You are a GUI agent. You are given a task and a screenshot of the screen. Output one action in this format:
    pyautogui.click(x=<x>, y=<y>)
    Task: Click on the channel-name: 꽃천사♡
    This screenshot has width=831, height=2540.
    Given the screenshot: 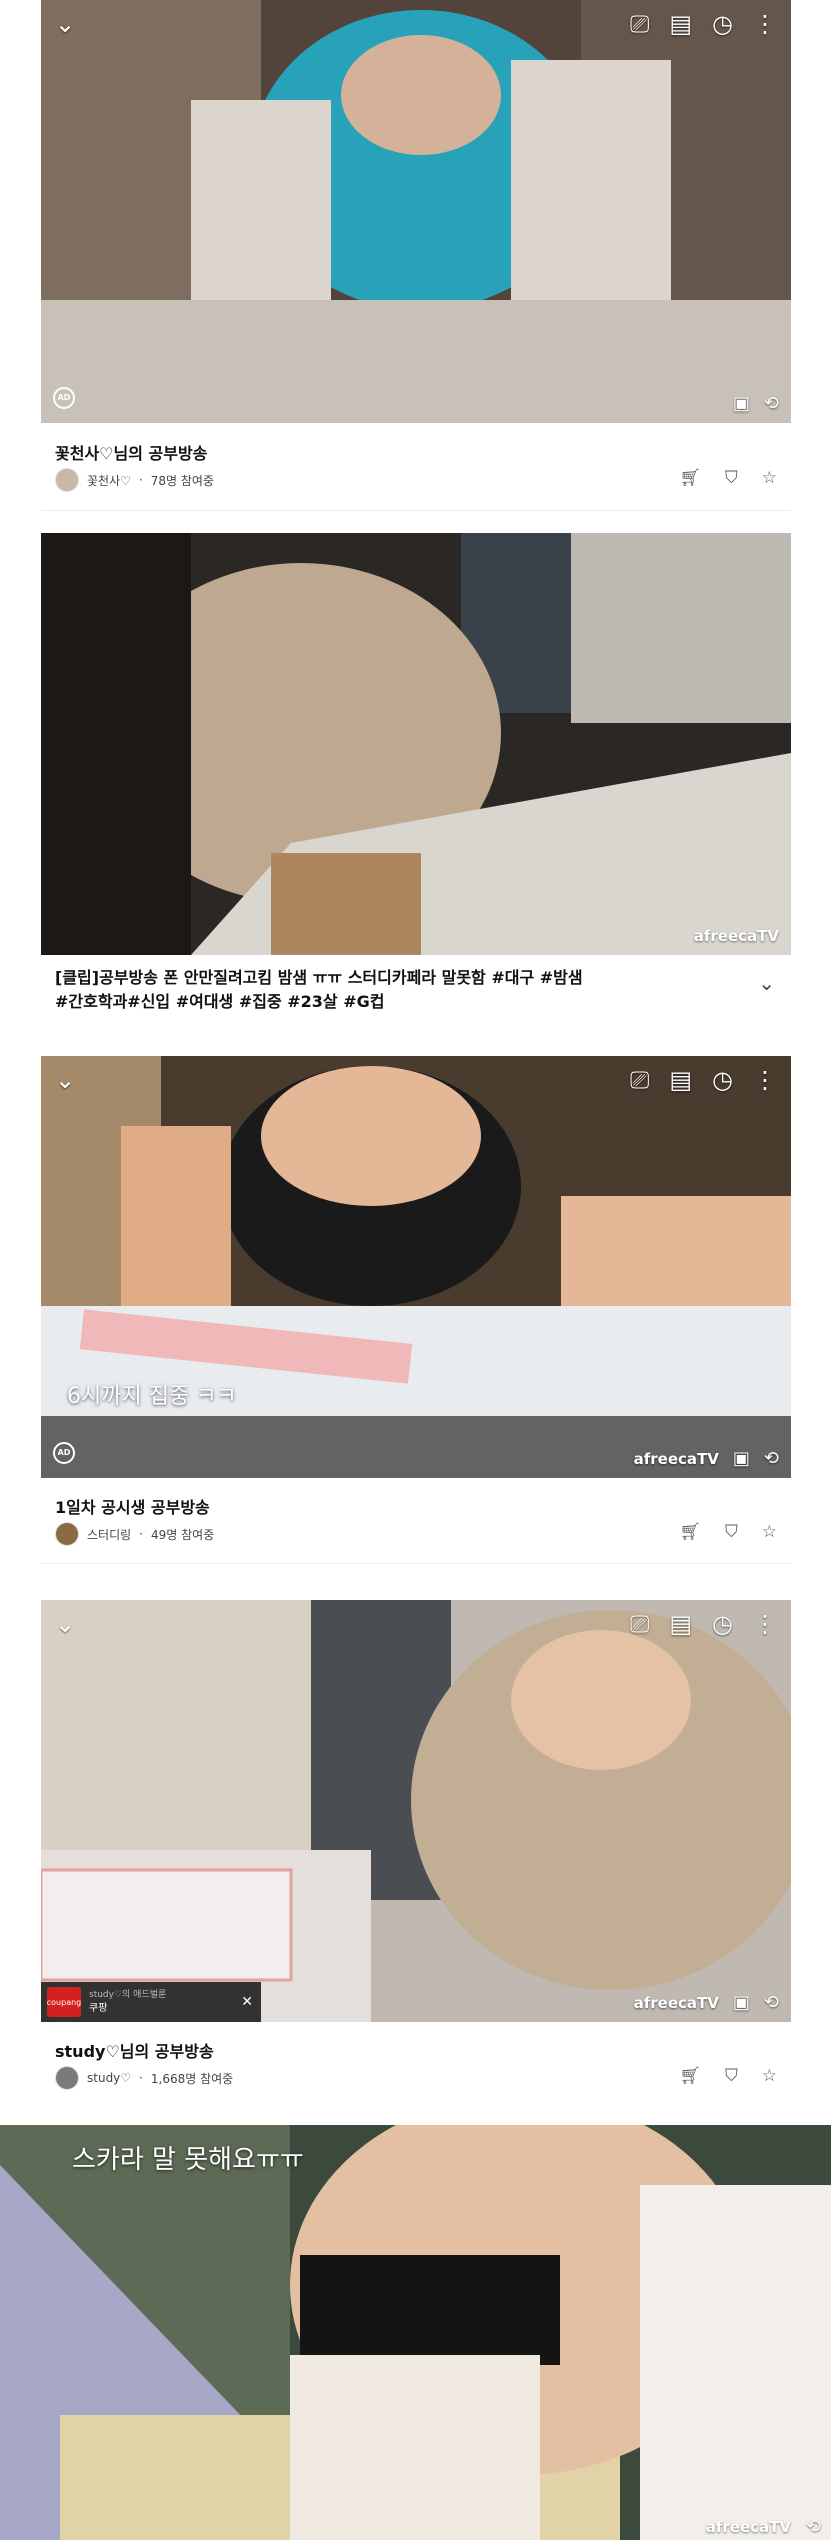 What is the action you would take?
    pyautogui.click(x=109, y=480)
    